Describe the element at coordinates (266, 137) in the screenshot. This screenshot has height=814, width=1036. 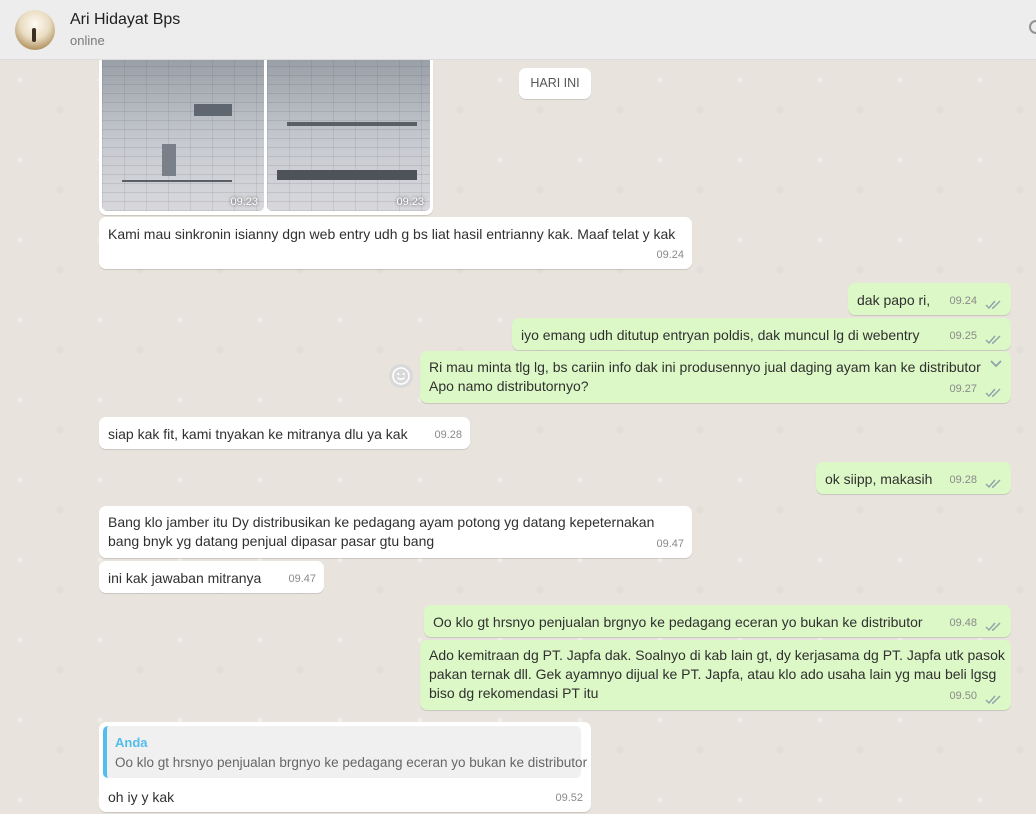
I see `image-message: 09.23 09.23` at that location.